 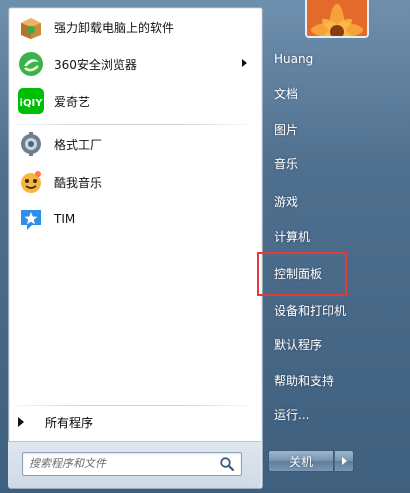 What do you see at coordinates (65, 219) in the screenshot?
I see `program-label: TIM` at bounding box center [65, 219].